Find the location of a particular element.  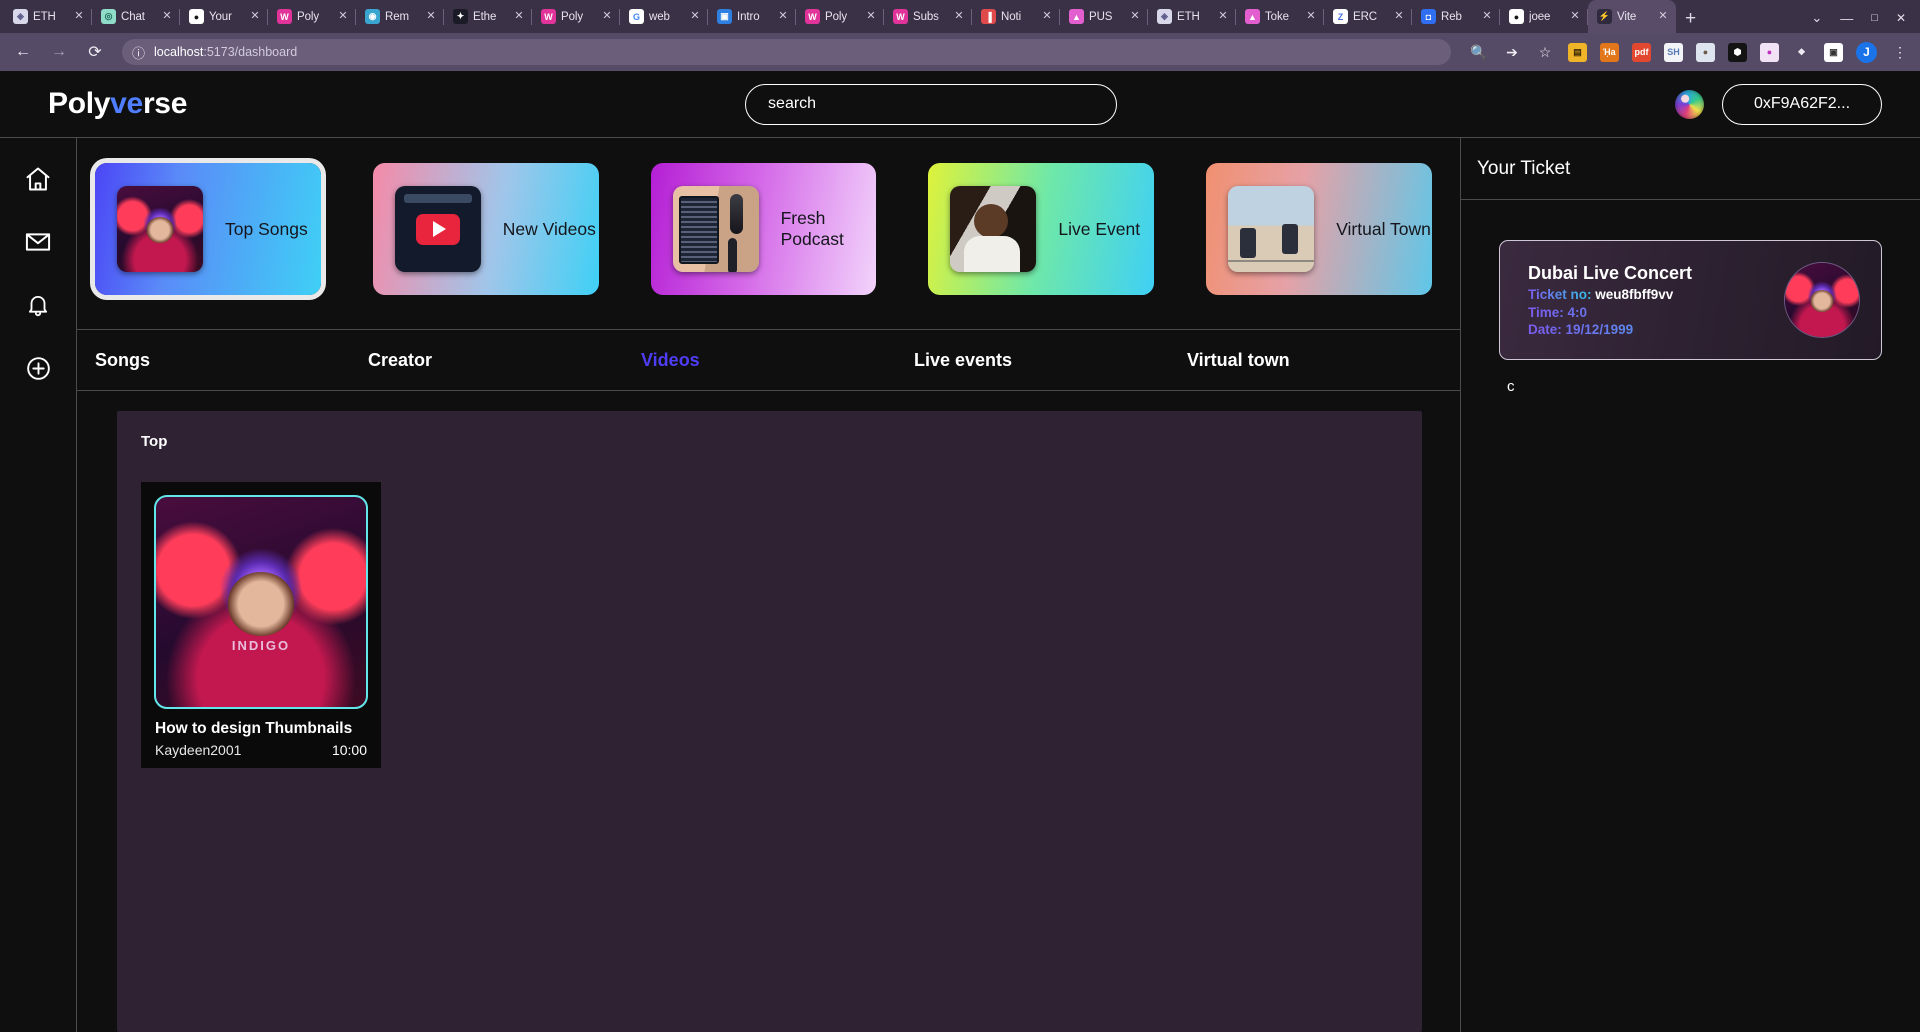

tab-creator: Creator is located at coordinates (504, 360).